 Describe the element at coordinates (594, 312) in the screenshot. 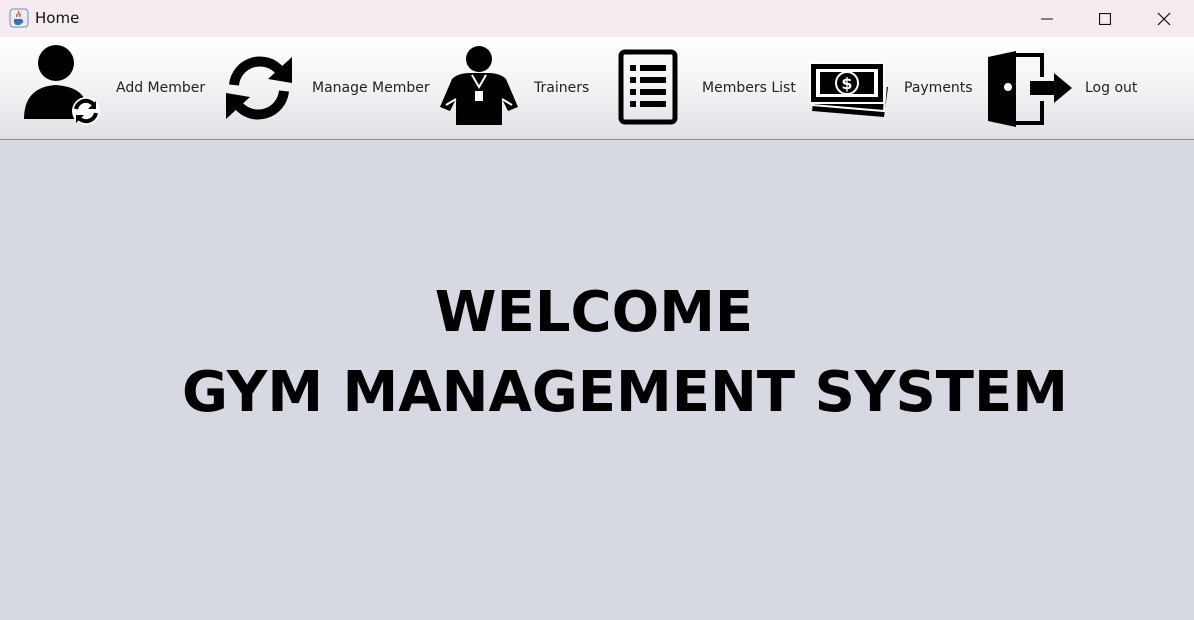

I see `welcome-heading: WELCOME` at that location.